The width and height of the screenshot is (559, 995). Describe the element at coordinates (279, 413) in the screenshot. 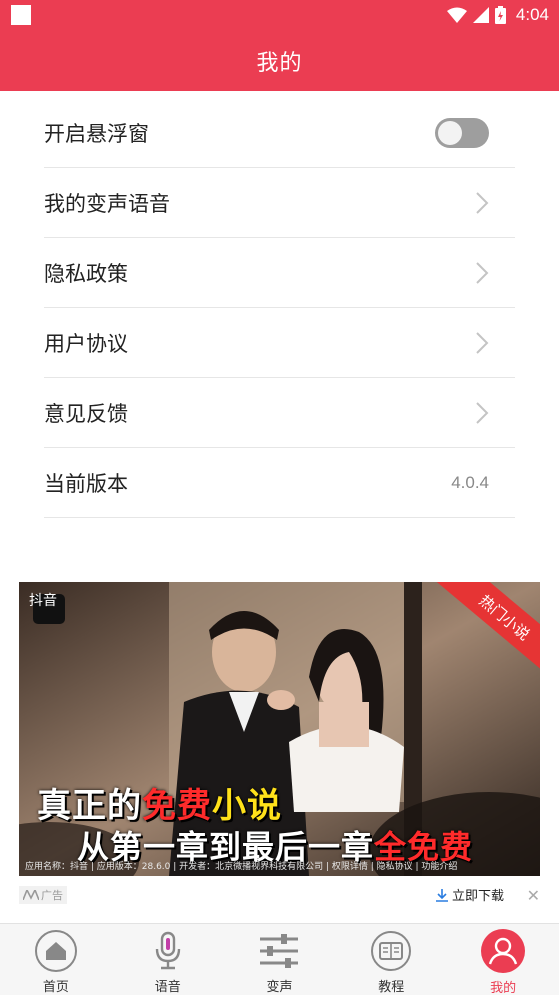

I see `feedback-row: 意见反馈` at that location.